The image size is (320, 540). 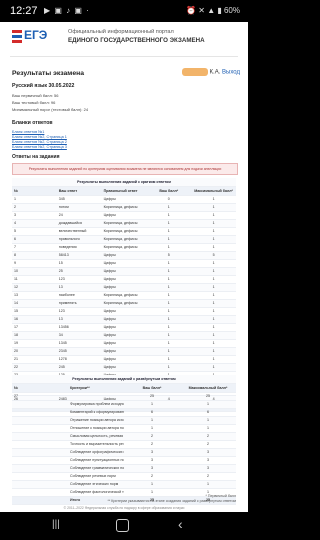 I want to click on recent-apps-icon: |||, so click(x=57, y=525).